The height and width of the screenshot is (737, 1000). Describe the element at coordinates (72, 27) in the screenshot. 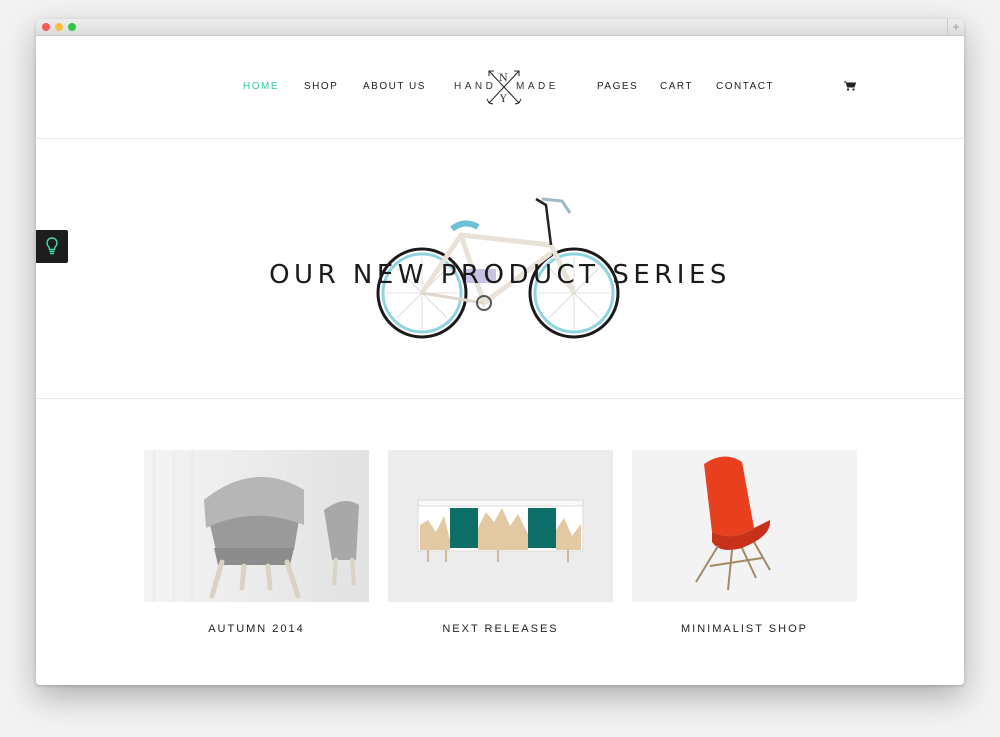

I see `maximize-window-button` at that location.